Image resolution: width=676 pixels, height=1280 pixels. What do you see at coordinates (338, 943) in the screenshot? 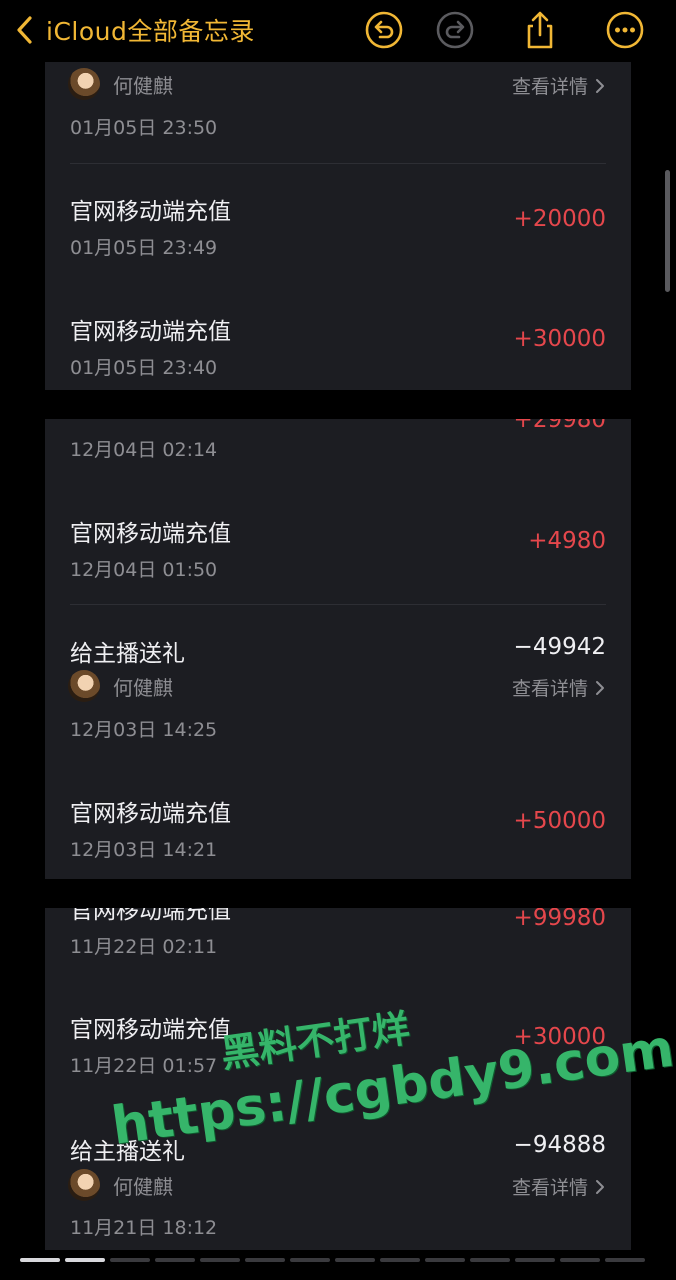
I see `transaction-row: 官网移动端充值 +99980 11月22日 02:11` at bounding box center [338, 943].